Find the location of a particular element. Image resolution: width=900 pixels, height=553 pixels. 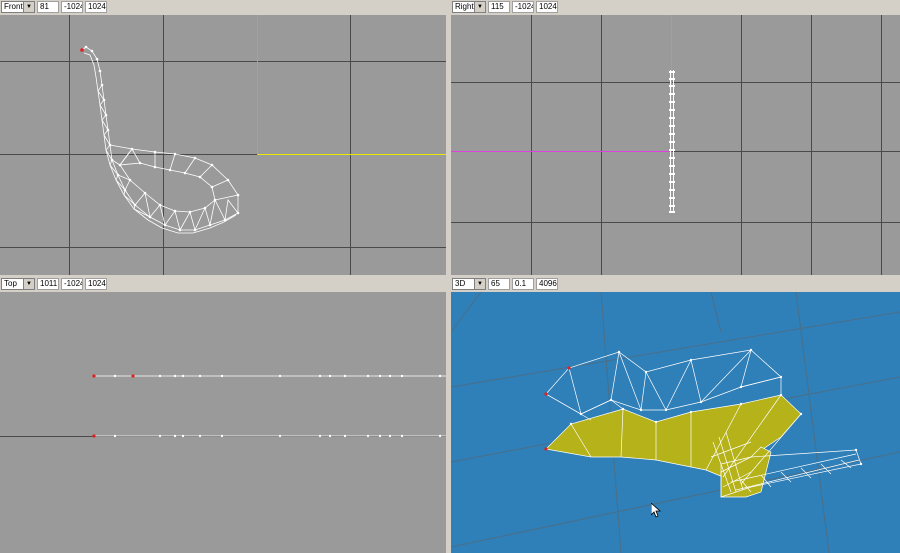

perspective-far-field: 4096 is located at coordinates (547, 284).